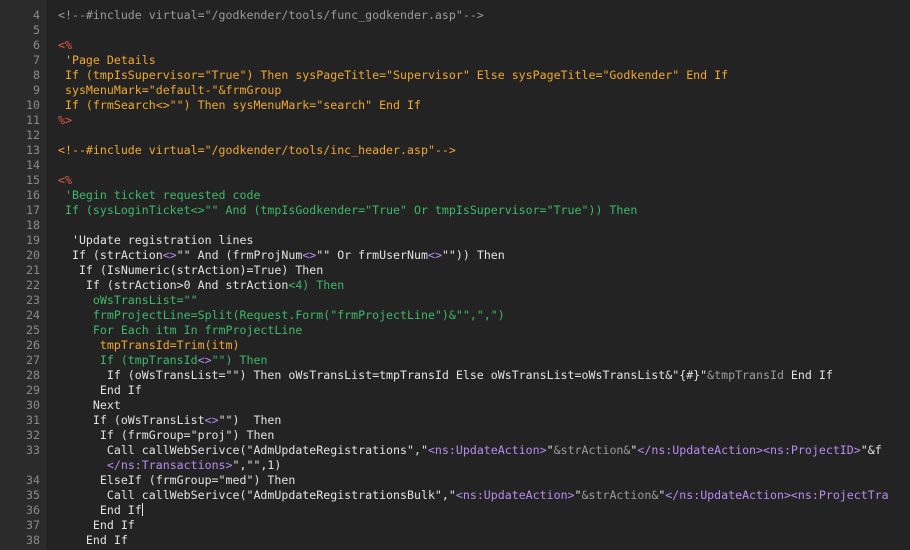 This screenshot has width=910, height=550. What do you see at coordinates (455, 270) in the screenshot?
I see `code-line: 21 If (IsNumeric(strAction)=True) Then` at bounding box center [455, 270].